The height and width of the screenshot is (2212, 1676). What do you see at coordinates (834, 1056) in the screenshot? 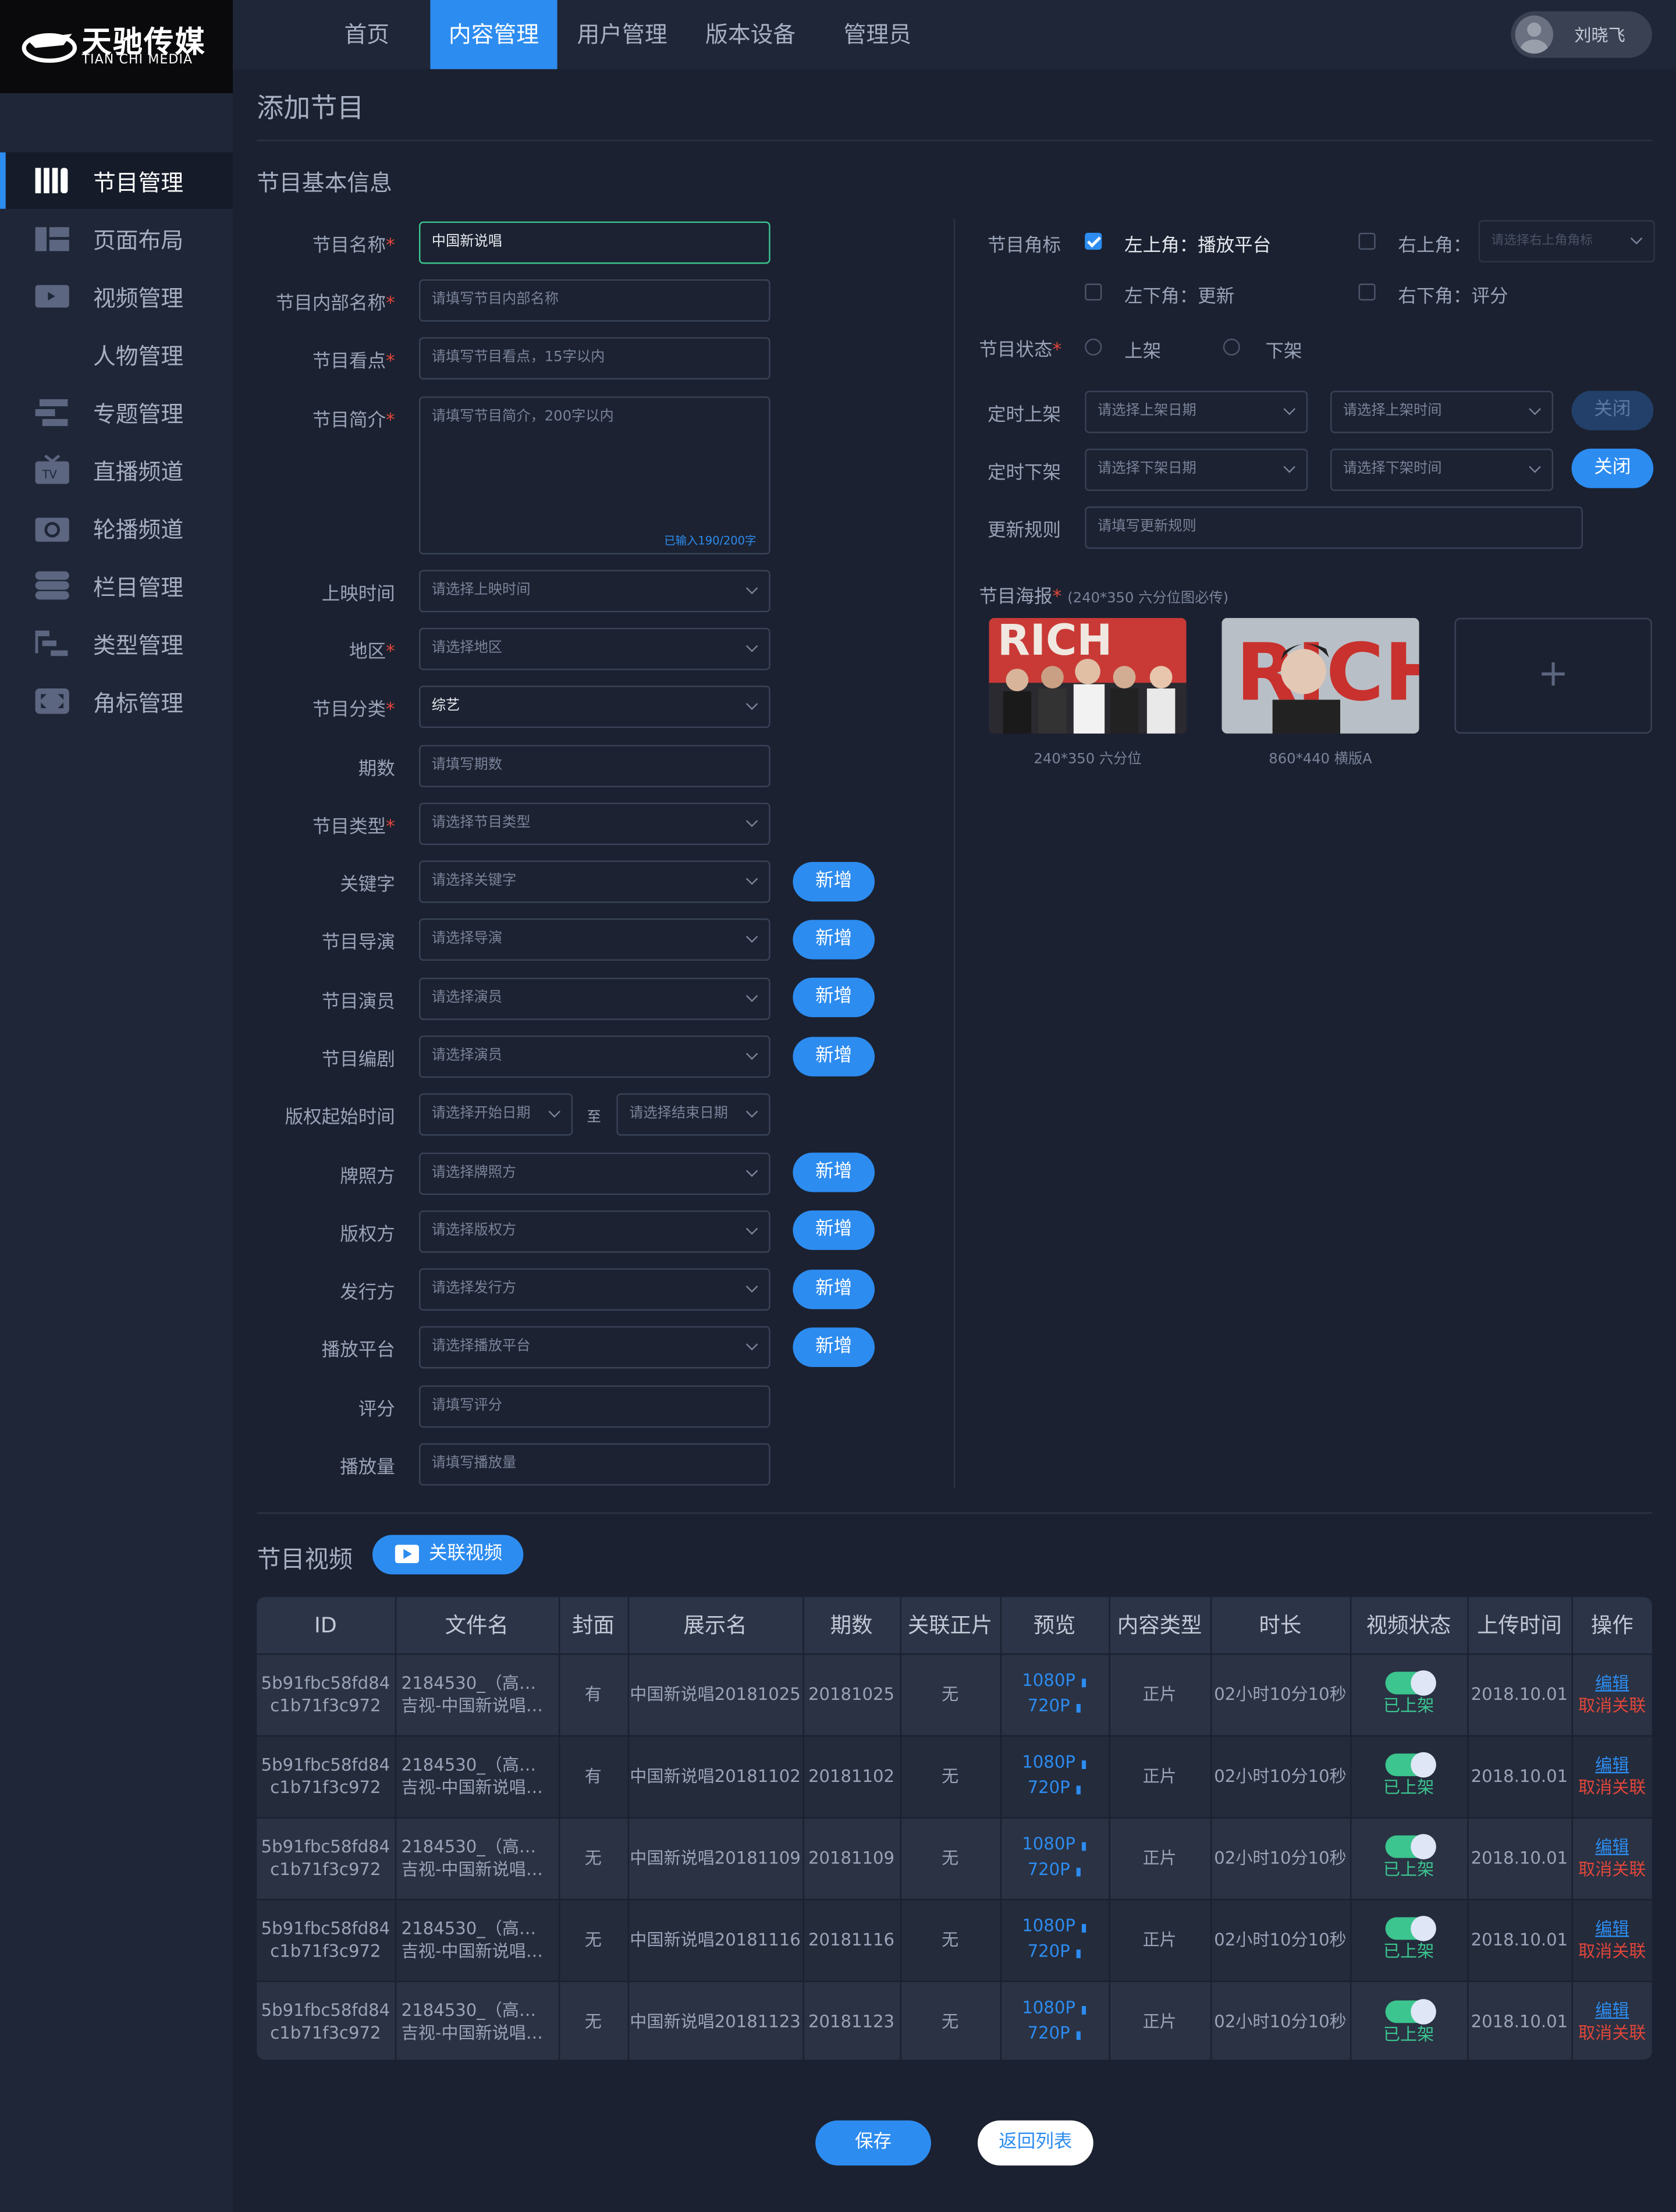
I see `add-writer-button: 新增` at bounding box center [834, 1056].